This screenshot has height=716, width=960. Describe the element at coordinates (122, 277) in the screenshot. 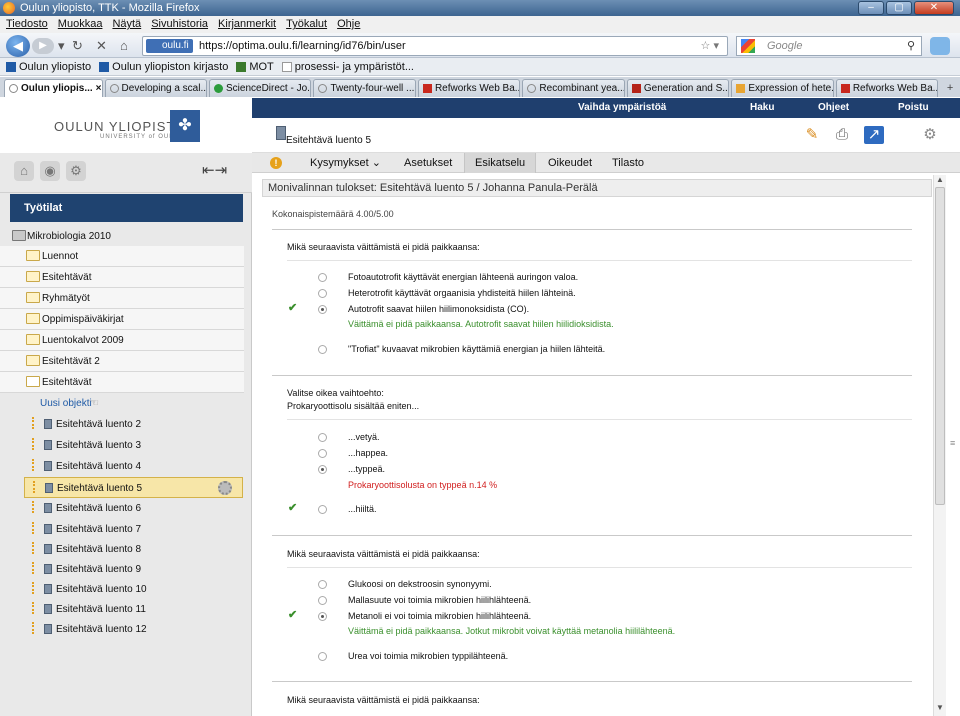

I see `tree-folder: Esitehtävät` at that location.